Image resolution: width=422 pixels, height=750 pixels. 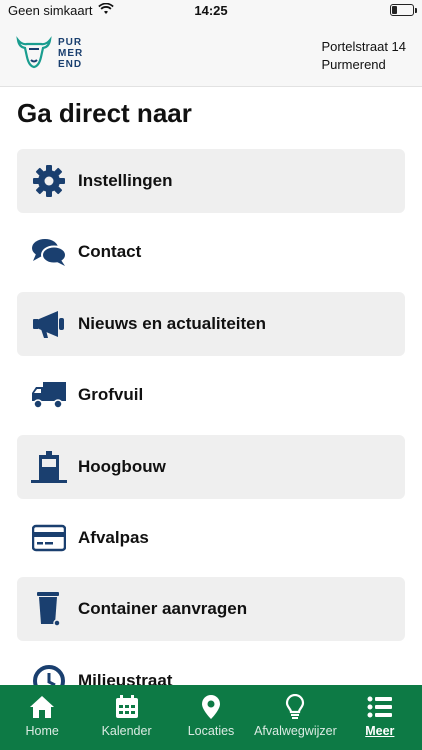 What do you see at coordinates (163, 609) in the screenshot?
I see `menu-item-label: Container aanvragen` at bounding box center [163, 609].